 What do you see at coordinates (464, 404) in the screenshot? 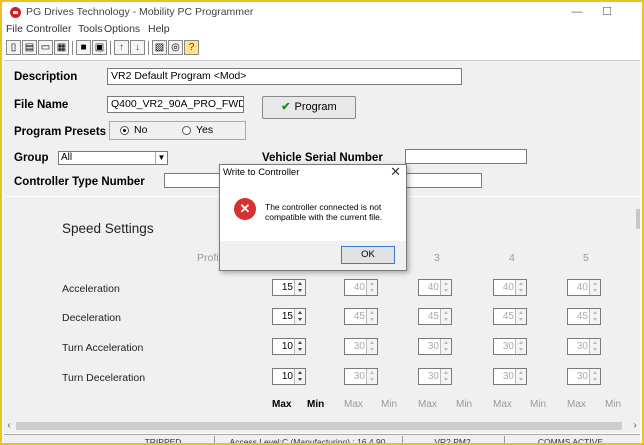
I see `min-label-3: Min` at bounding box center [464, 404].